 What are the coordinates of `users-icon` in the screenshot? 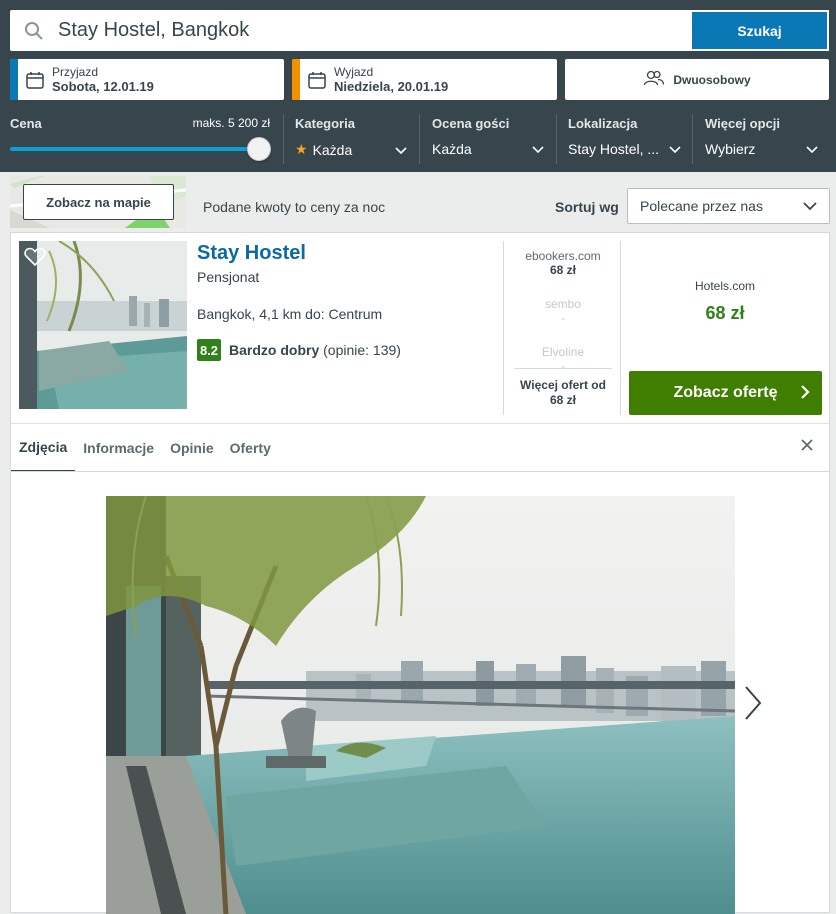 It's located at (654, 79).